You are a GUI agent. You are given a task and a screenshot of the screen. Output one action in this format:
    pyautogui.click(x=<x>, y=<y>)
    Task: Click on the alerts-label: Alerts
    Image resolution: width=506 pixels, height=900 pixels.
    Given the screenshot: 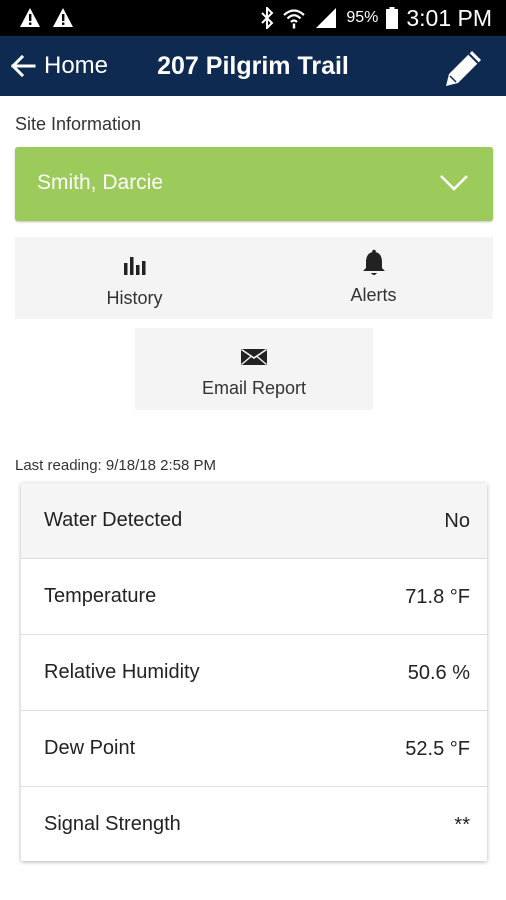 What is the action you would take?
    pyautogui.click(x=373, y=295)
    